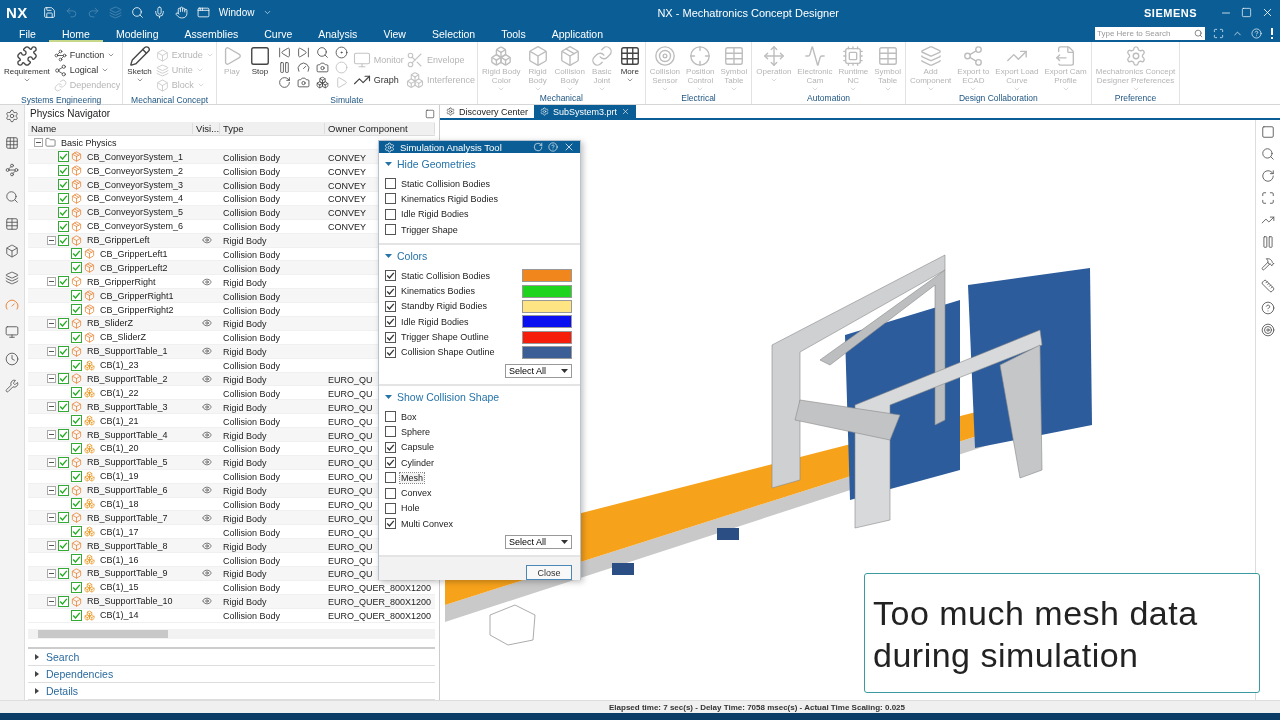 Image resolution: width=1280 pixels, height=720 pixels. I want to click on tree-item-label: RB_GripperLeft, so click(117, 240).